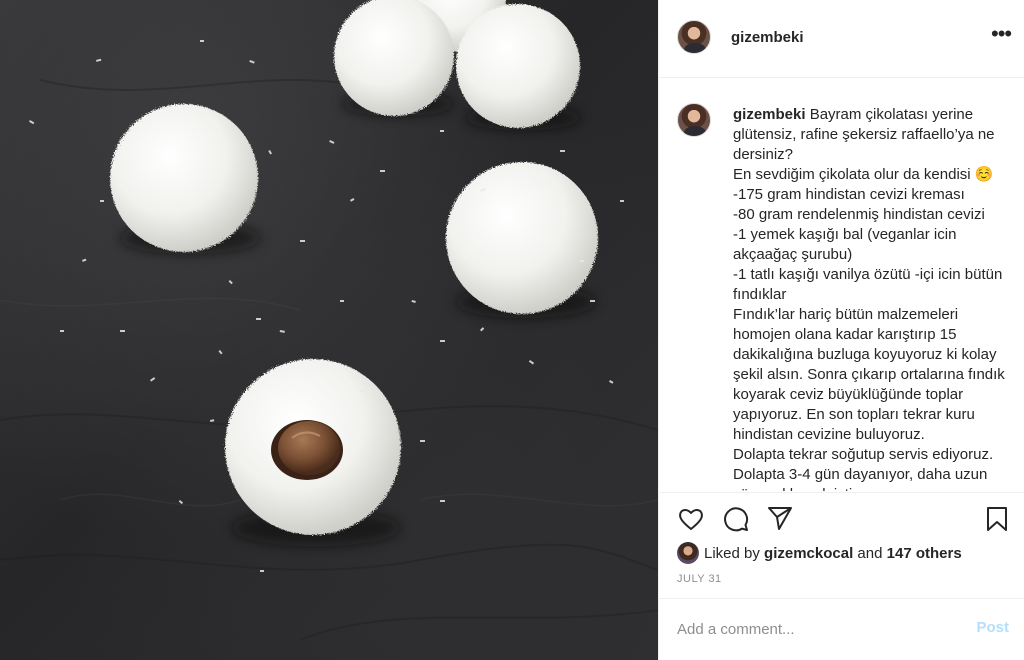 The image size is (1024, 660). Describe the element at coordinates (924, 553) in the screenshot. I see `likes-count: 147 others` at that location.